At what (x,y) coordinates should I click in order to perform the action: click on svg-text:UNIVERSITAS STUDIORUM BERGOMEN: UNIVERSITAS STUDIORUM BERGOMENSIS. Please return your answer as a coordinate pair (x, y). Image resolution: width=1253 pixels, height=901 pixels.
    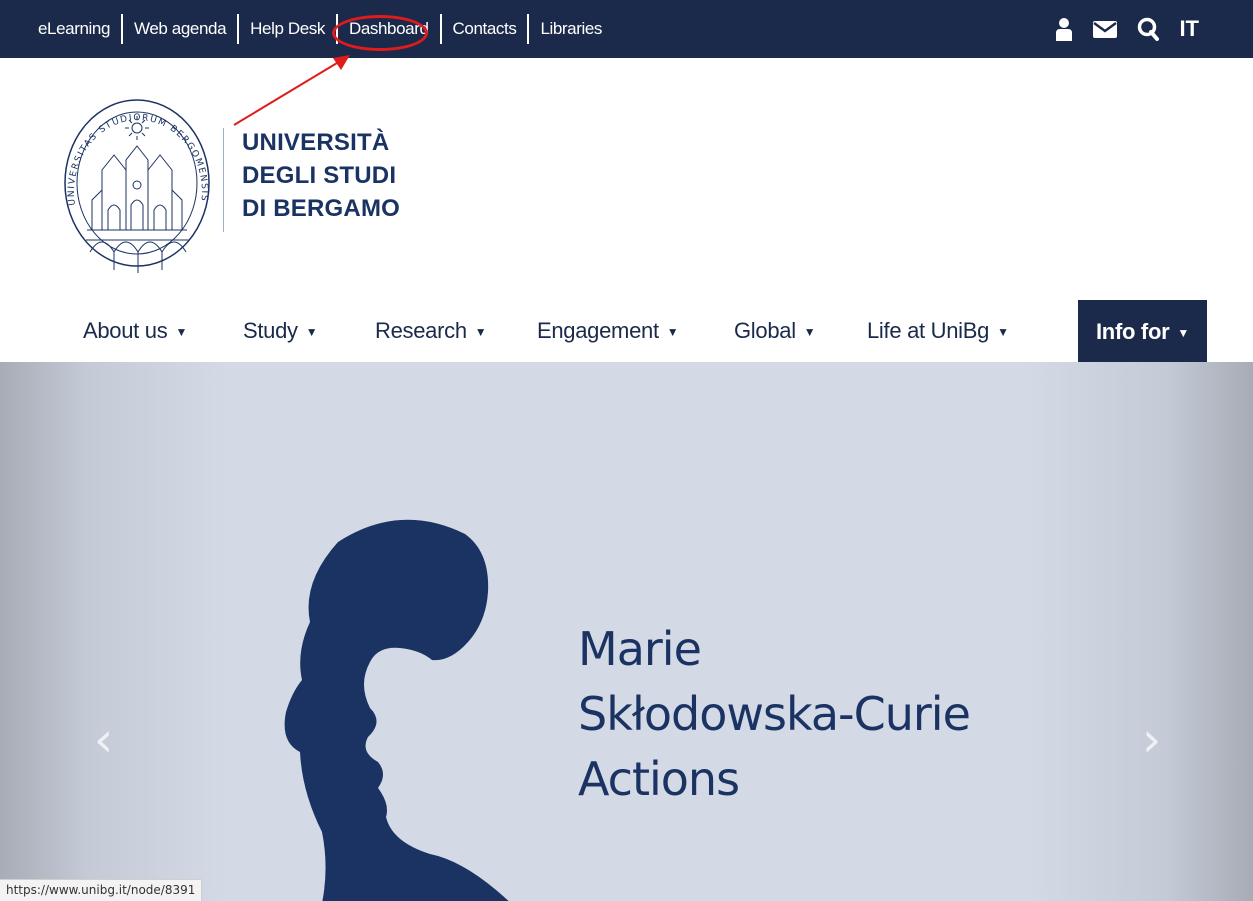
    Looking at the image, I should click on (138, 159).